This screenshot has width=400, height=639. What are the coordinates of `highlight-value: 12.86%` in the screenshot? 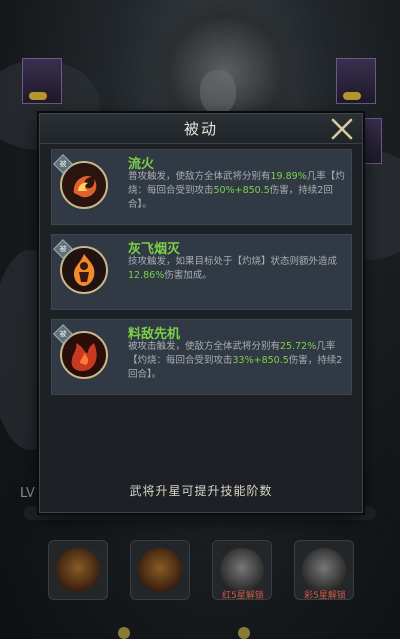 It's located at (146, 275).